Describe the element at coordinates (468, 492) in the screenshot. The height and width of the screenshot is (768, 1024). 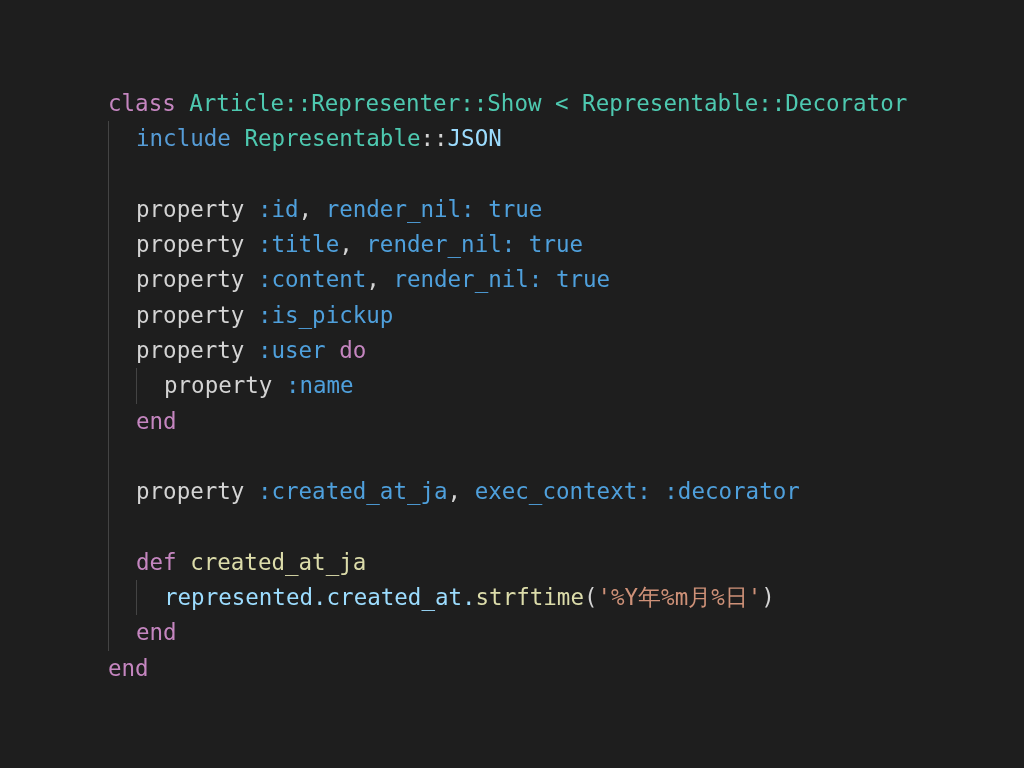
I see `code-line: property :created_at_ja, exec_context: :decorator` at that location.